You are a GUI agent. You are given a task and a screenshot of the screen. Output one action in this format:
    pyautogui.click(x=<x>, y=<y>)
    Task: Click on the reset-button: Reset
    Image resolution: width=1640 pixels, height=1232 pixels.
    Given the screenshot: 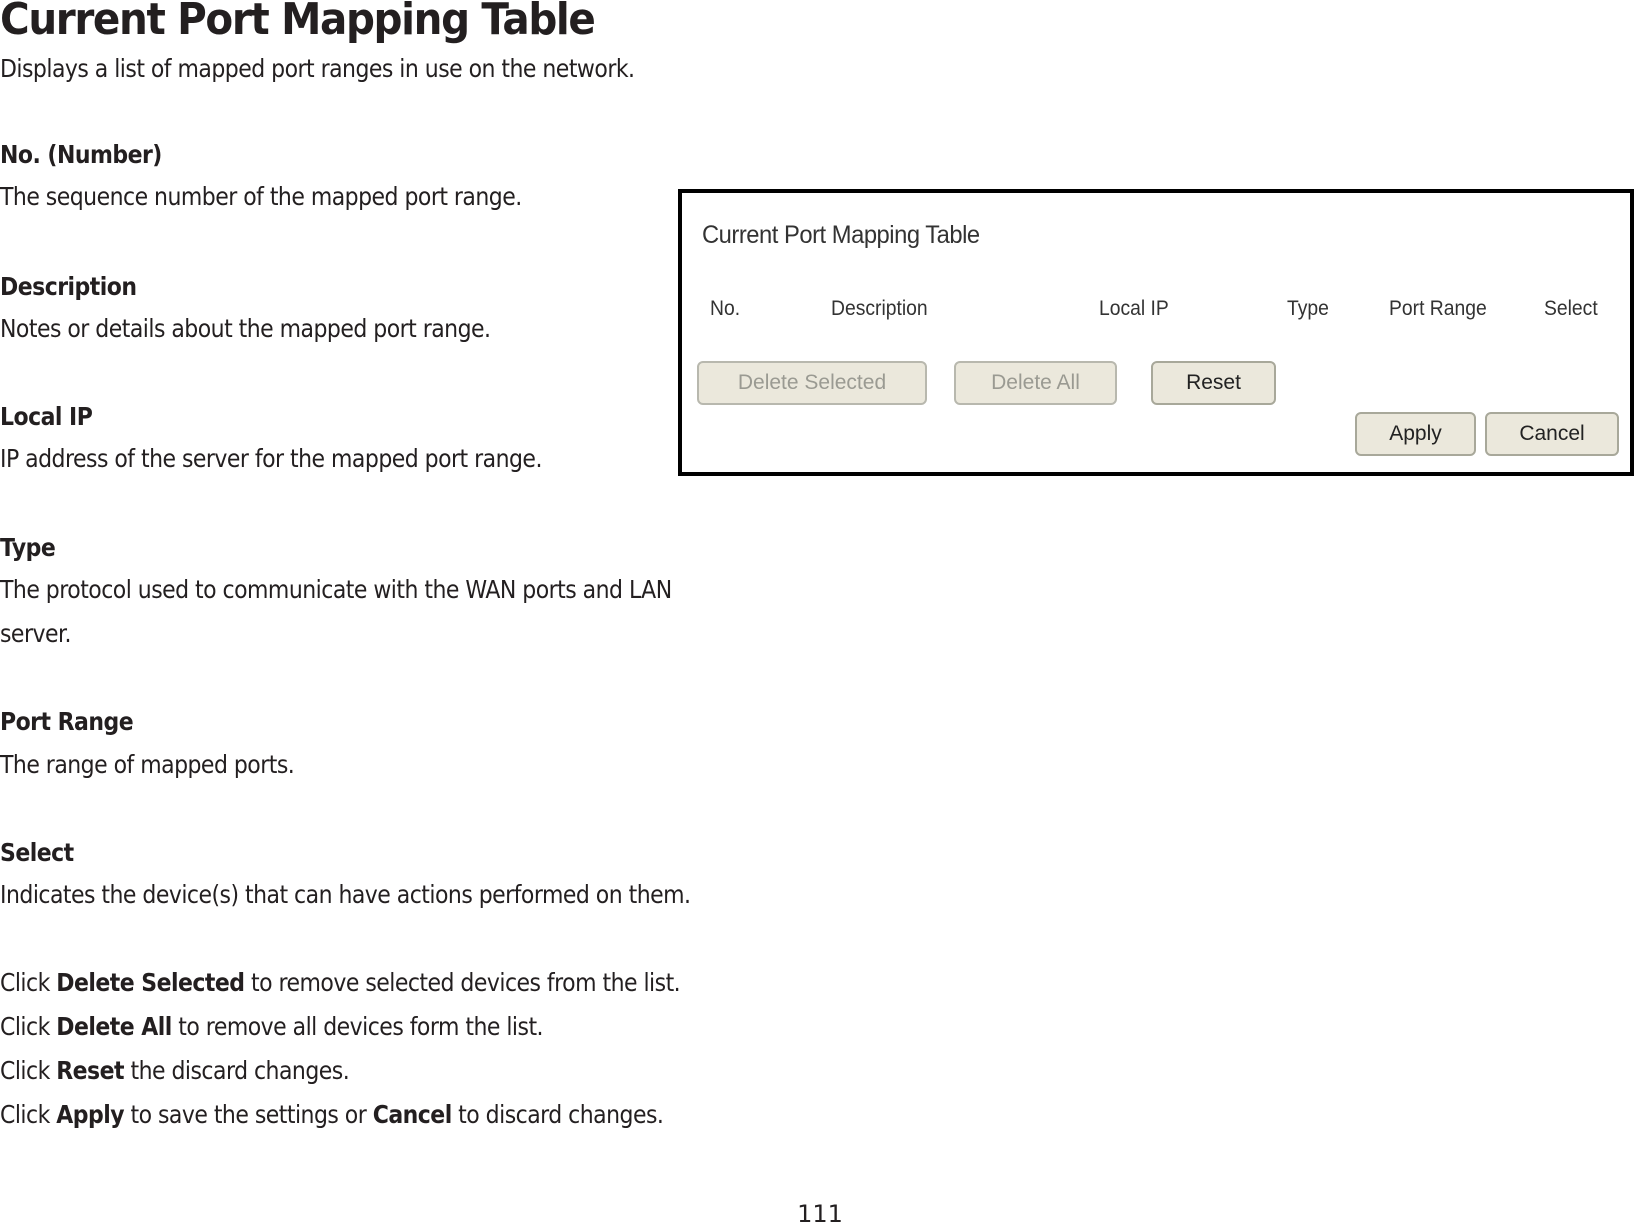 What is the action you would take?
    pyautogui.click(x=1213, y=383)
    